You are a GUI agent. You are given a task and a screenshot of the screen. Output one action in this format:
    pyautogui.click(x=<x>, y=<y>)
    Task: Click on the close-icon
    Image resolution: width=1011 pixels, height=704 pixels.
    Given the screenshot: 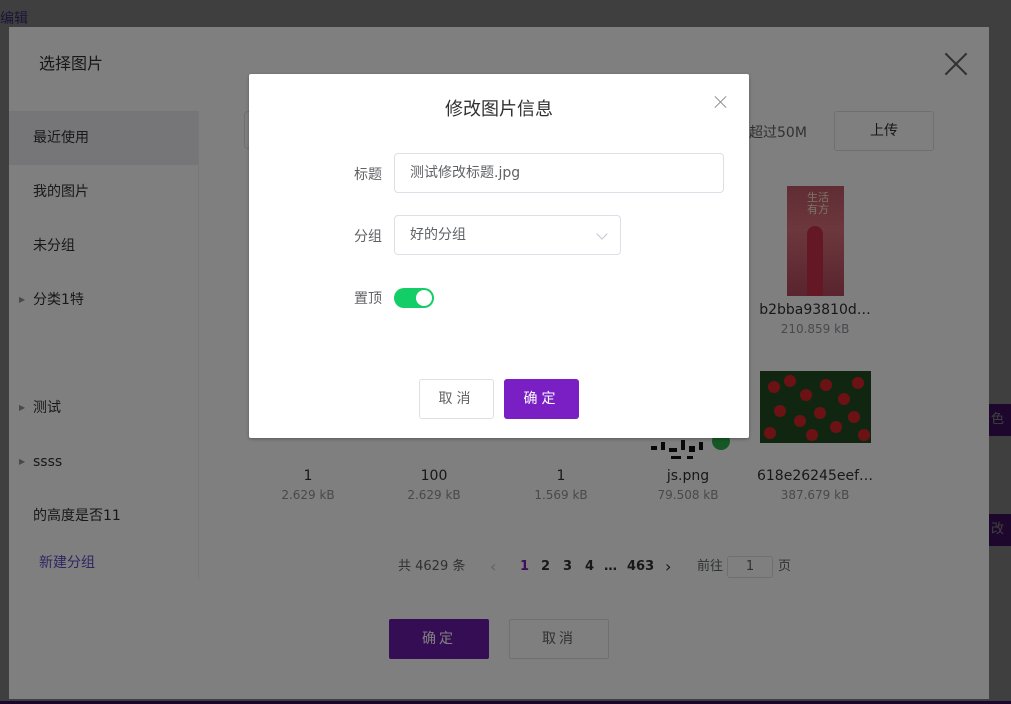 What is the action you would take?
    pyautogui.click(x=721, y=102)
    